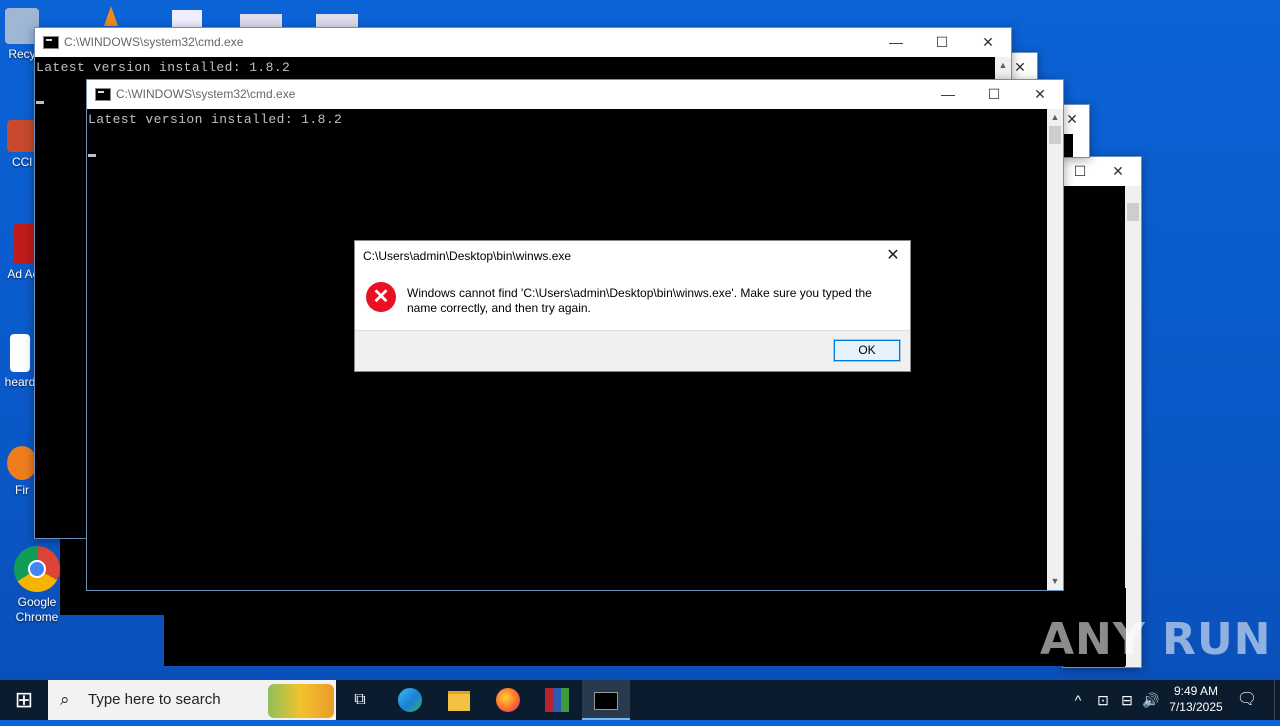 This screenshot has height=726, width=1280. Describe the element at coordinates (1133, 426) in the screenshot. I see `vertical-scrollbar` at that location.